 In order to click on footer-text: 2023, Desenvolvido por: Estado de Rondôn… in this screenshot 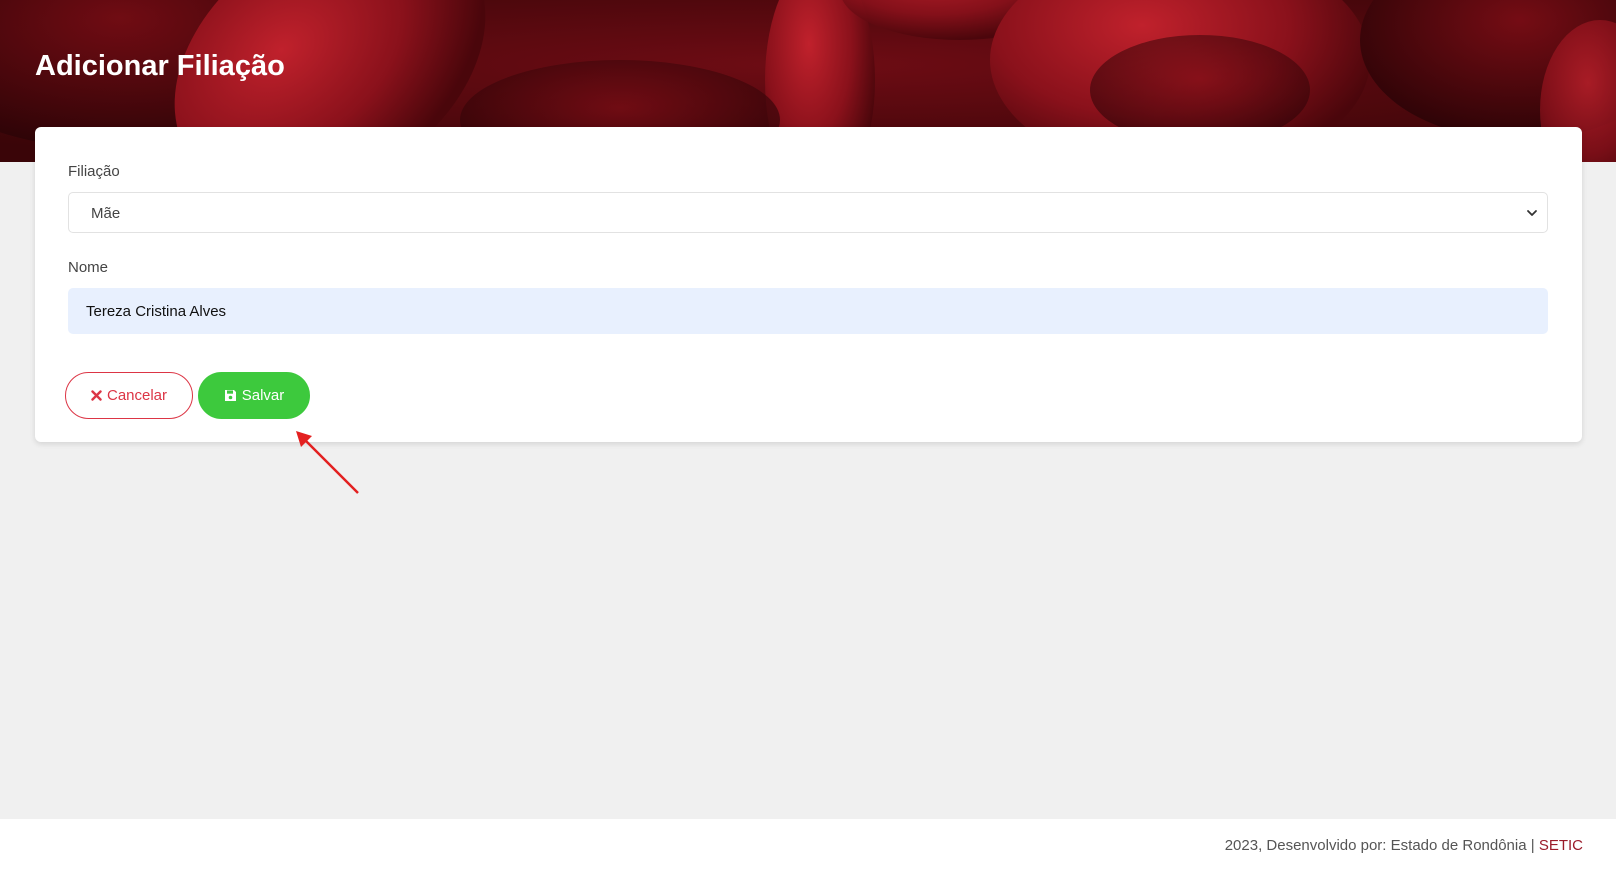, I will do `click(1404, 845)`.